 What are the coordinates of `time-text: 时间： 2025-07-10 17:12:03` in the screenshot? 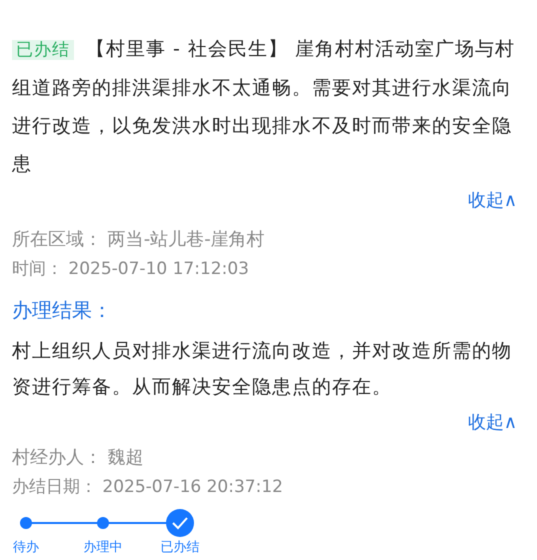 It's located at (131, 269).